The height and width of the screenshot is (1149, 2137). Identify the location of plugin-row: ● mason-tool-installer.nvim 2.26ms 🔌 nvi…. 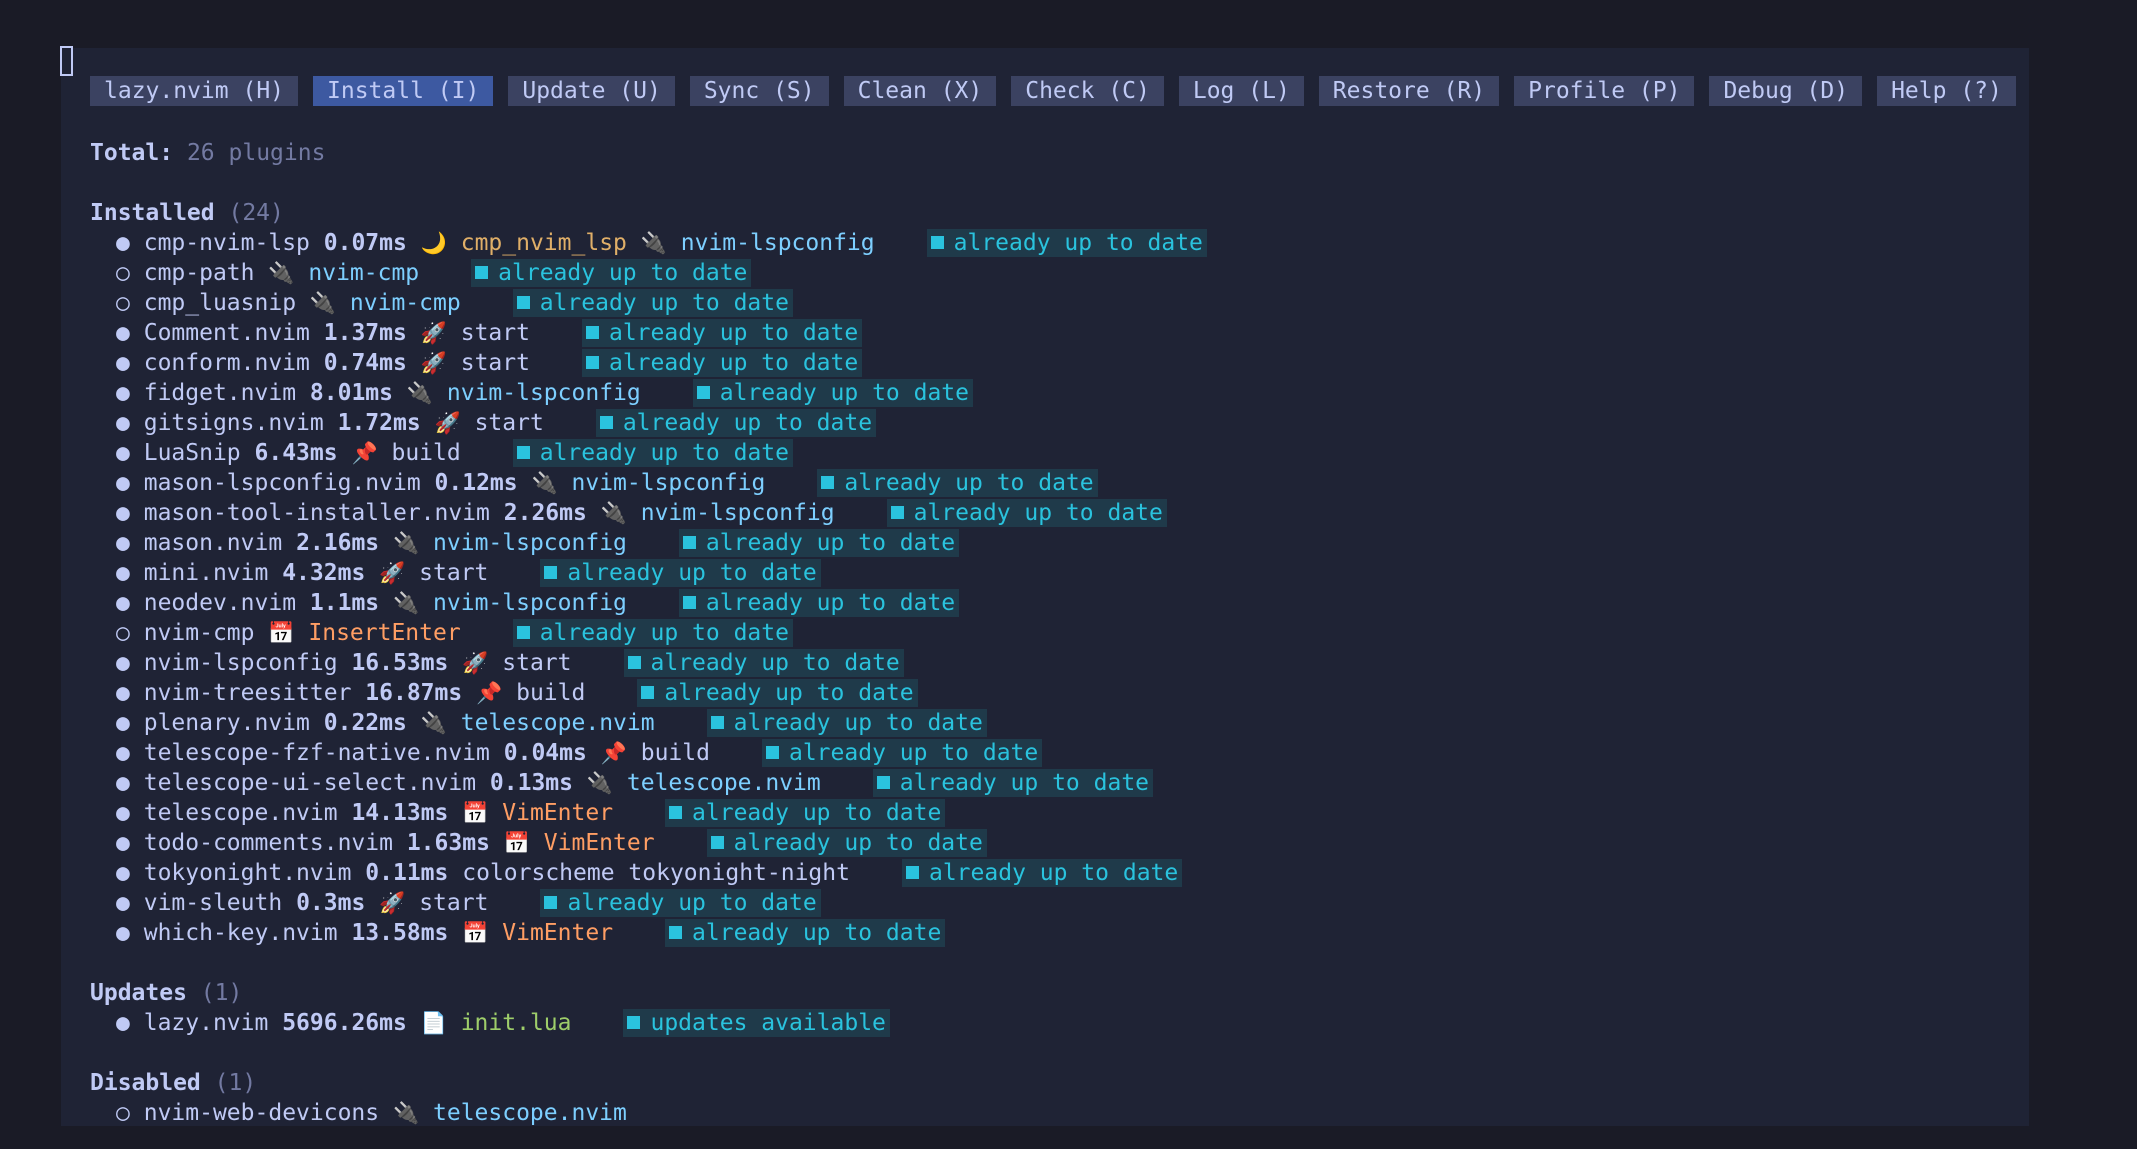
(648, 513).